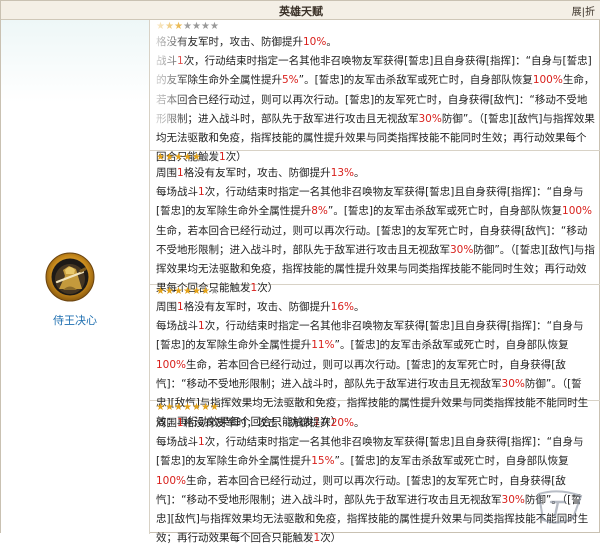  What do you see at coordinates (323, 345) in the screenshot?
I see `highlight-value: 11%` at bounding box center [323, 345].